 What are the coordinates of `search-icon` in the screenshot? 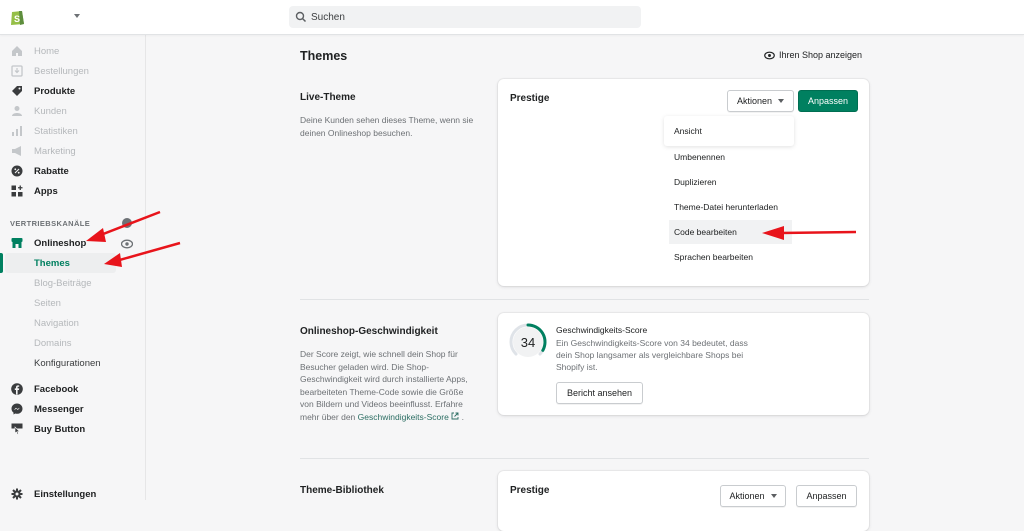 It's located at (301, 17).